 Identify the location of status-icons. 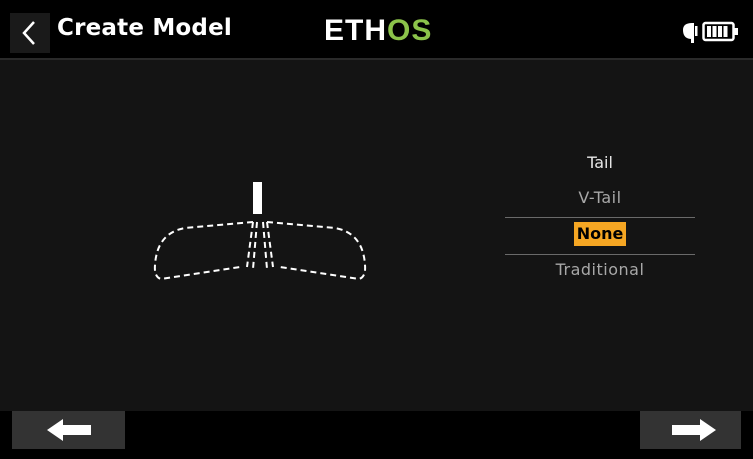
(709, 34).